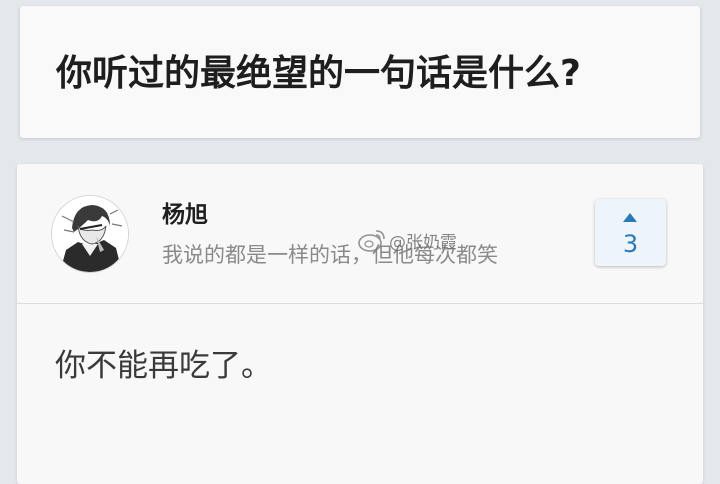 This screenshot has height=484, width=720. I want to click on avatar-illustration, so click(90, 234).